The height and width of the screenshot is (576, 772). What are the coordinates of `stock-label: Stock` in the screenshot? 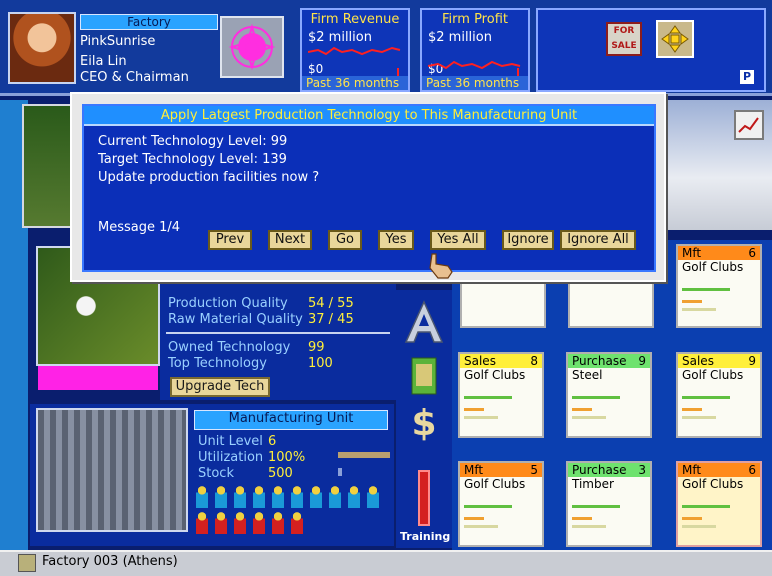 It's located at (216, 473).